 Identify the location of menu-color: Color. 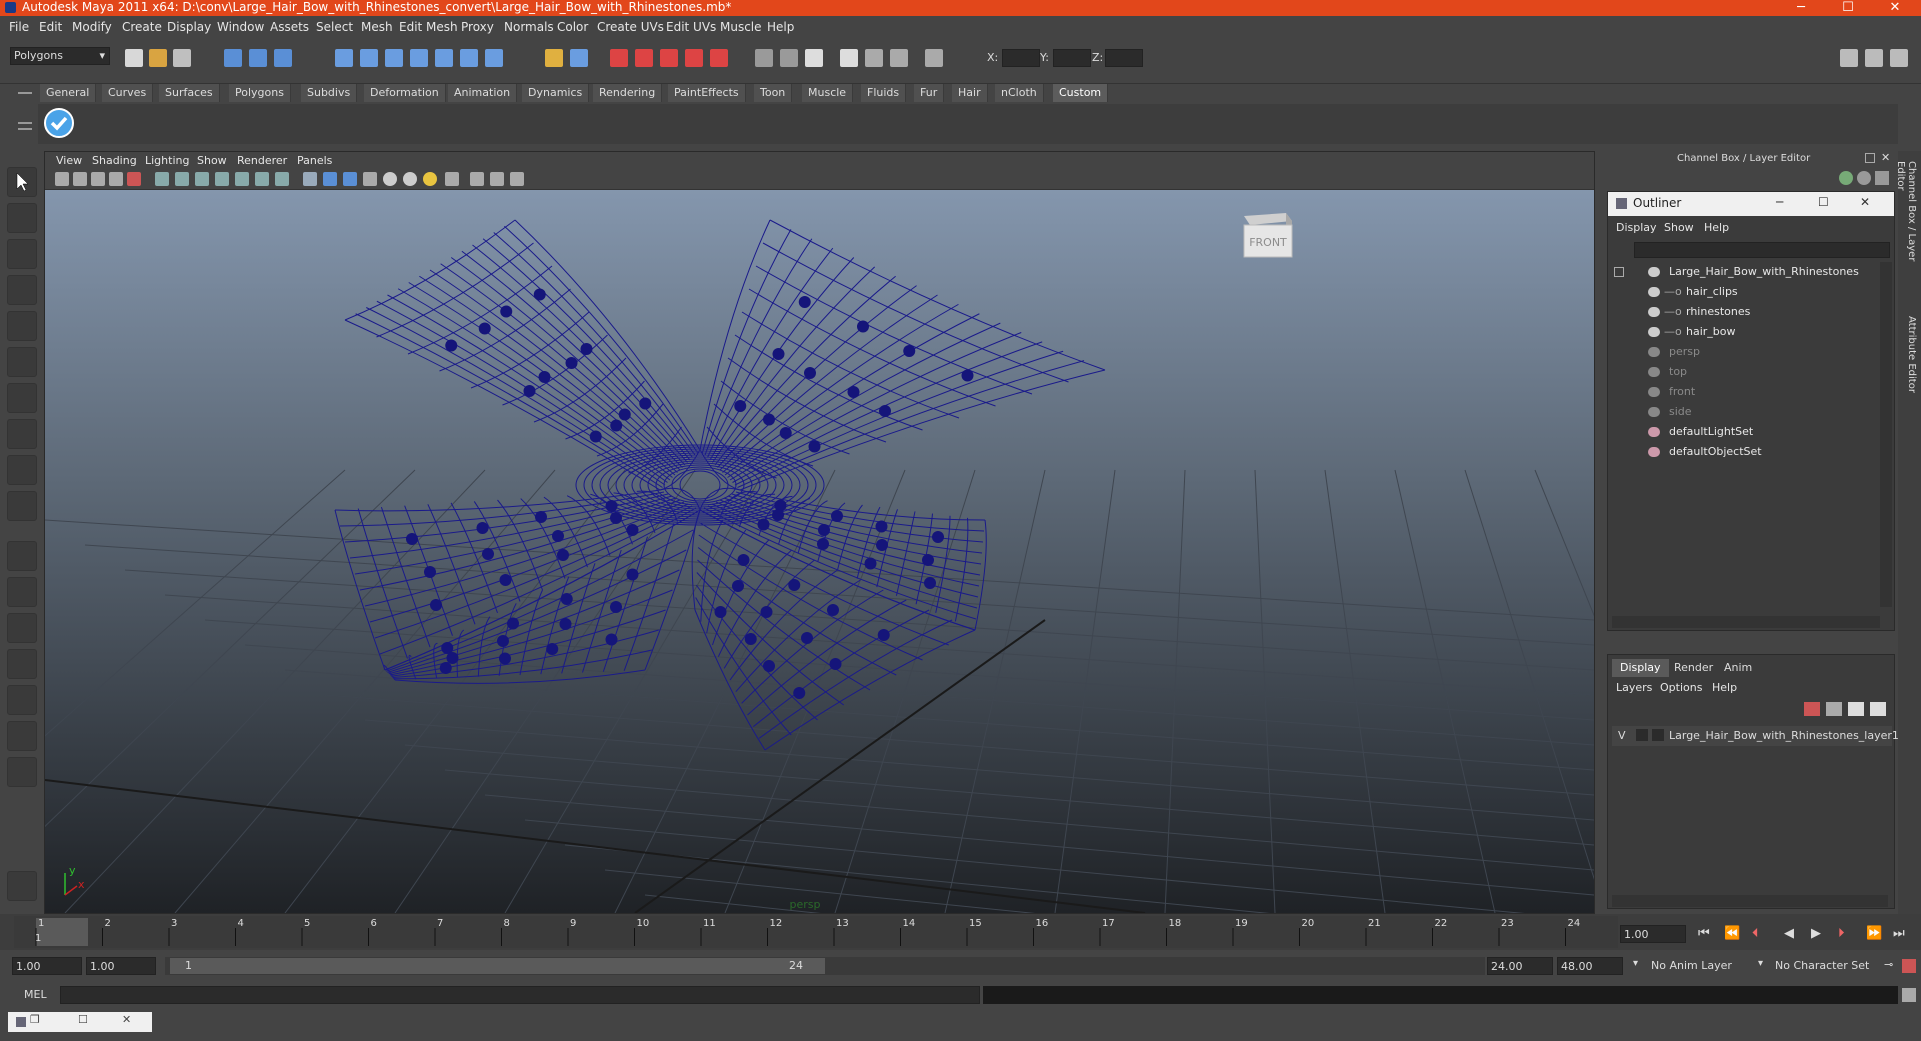
(572, 27).